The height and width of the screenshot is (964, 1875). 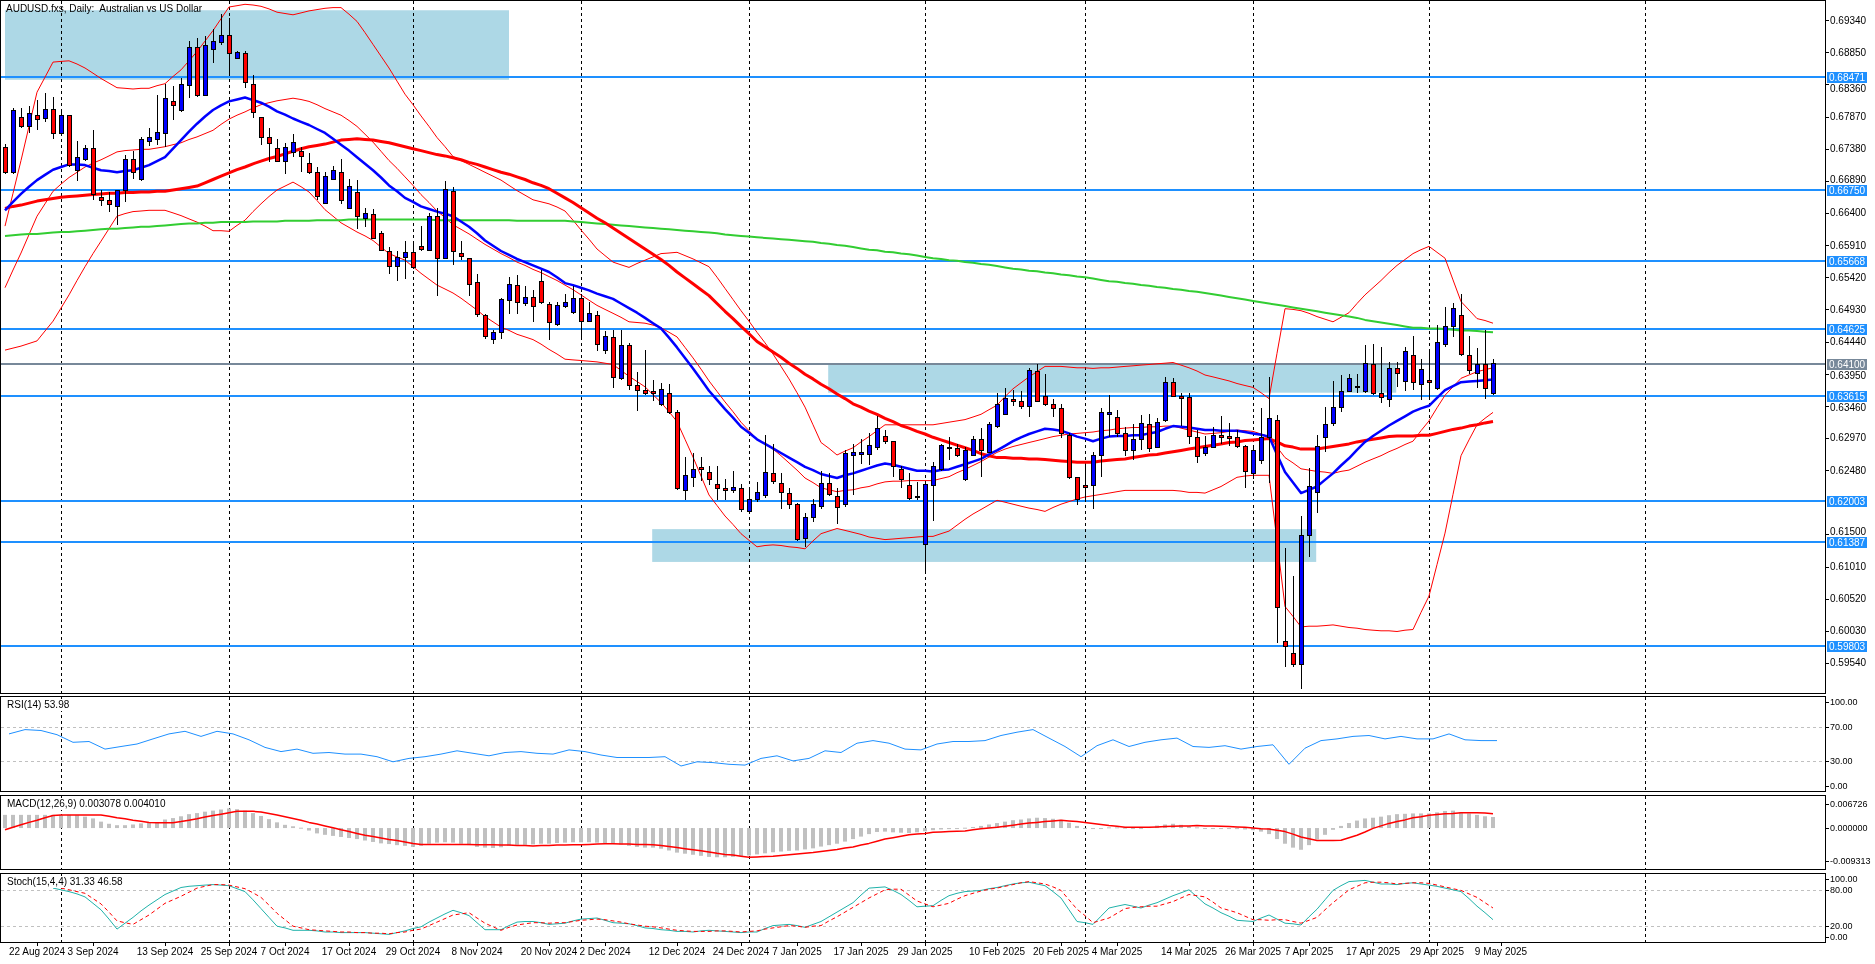 I want to click on date-axis-label: 4 Mar 2025, so click(x=1117, y=952).